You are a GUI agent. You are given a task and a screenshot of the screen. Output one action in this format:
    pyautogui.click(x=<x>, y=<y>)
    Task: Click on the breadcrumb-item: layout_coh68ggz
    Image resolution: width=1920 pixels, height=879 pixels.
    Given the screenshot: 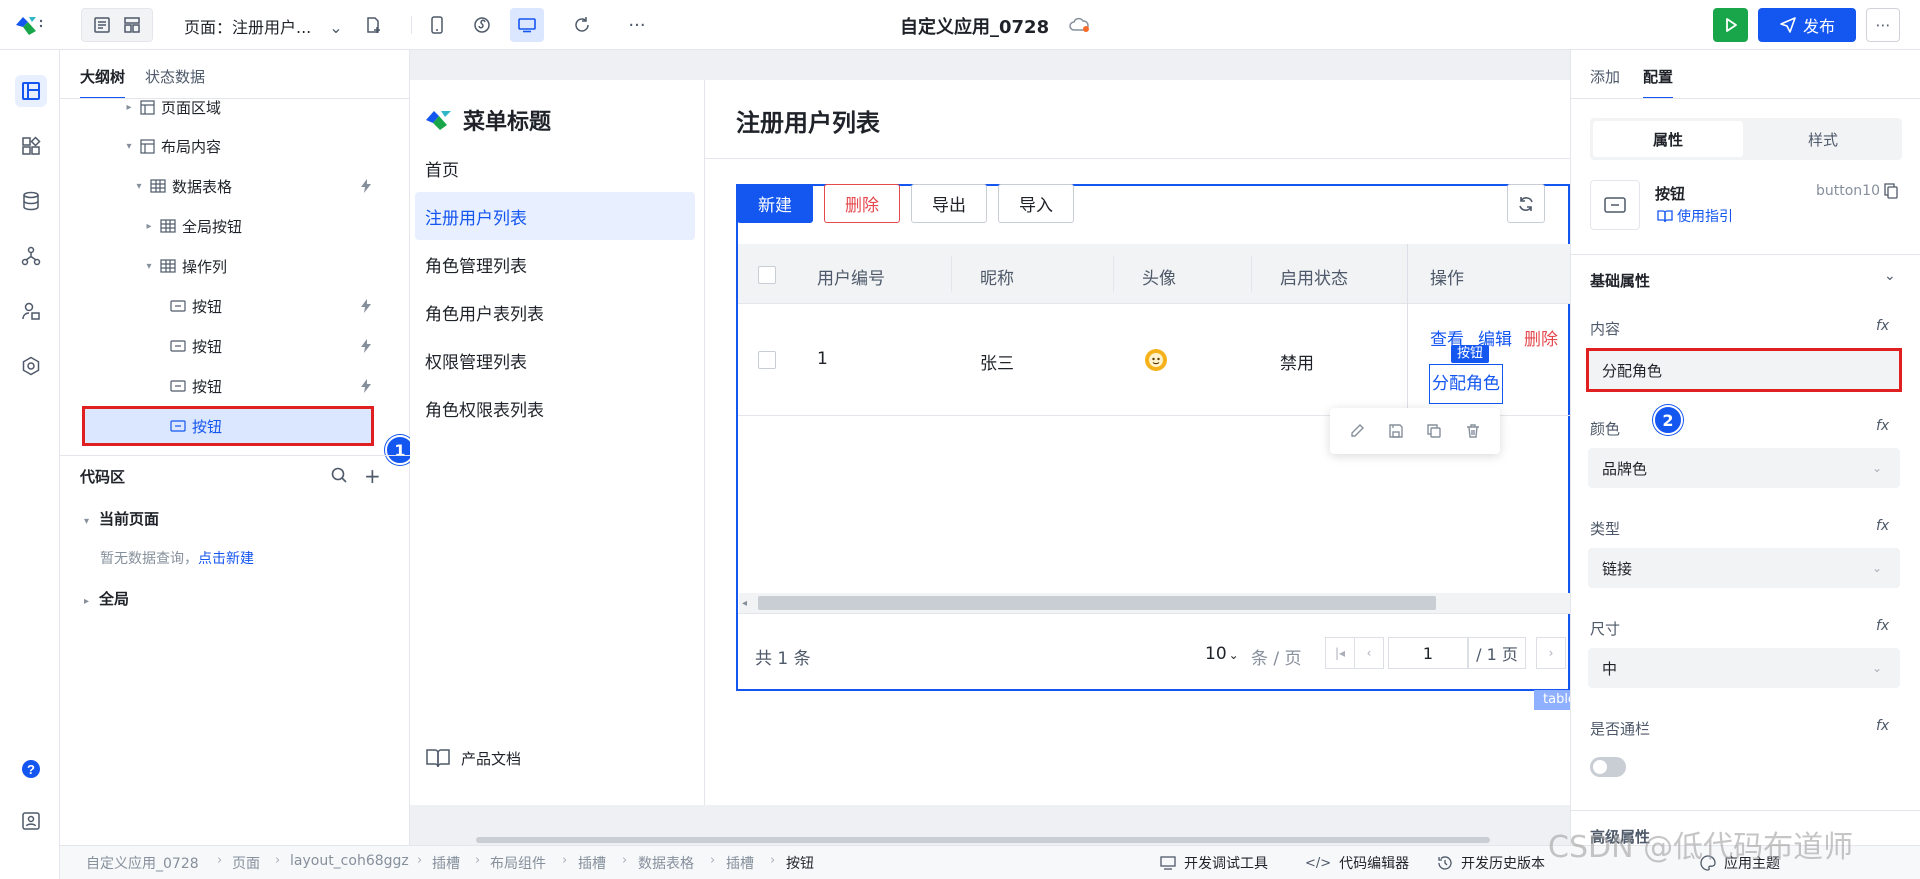 What is the action you would take?
    pyautogui.click(x=349, y=861)
    